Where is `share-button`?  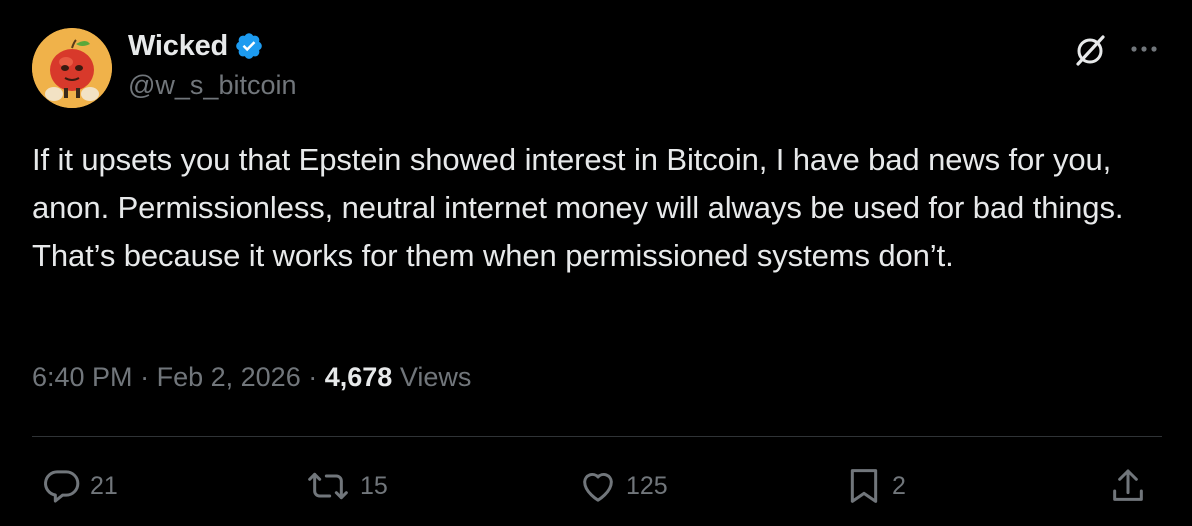
share-button is located at coordinates (1128, 486).